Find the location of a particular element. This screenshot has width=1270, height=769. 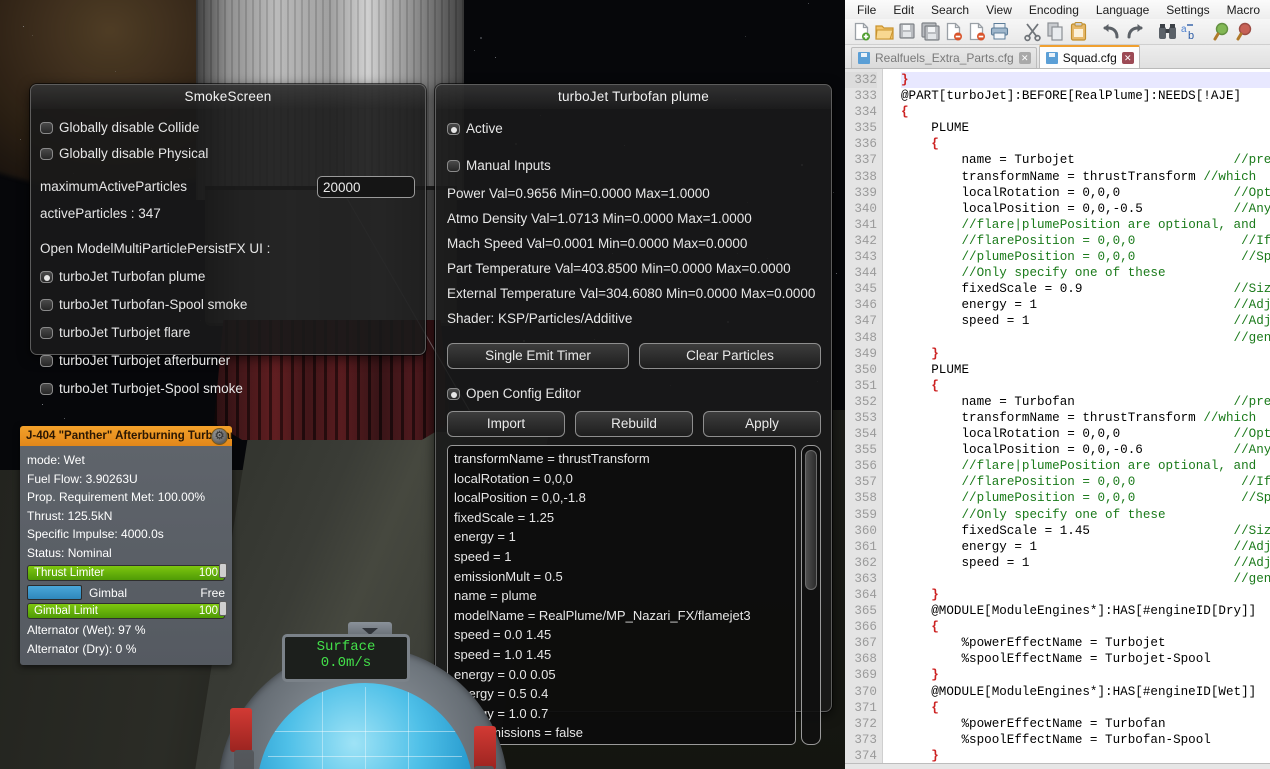

menu-item-search: Search is located at coordinates (950, 10).